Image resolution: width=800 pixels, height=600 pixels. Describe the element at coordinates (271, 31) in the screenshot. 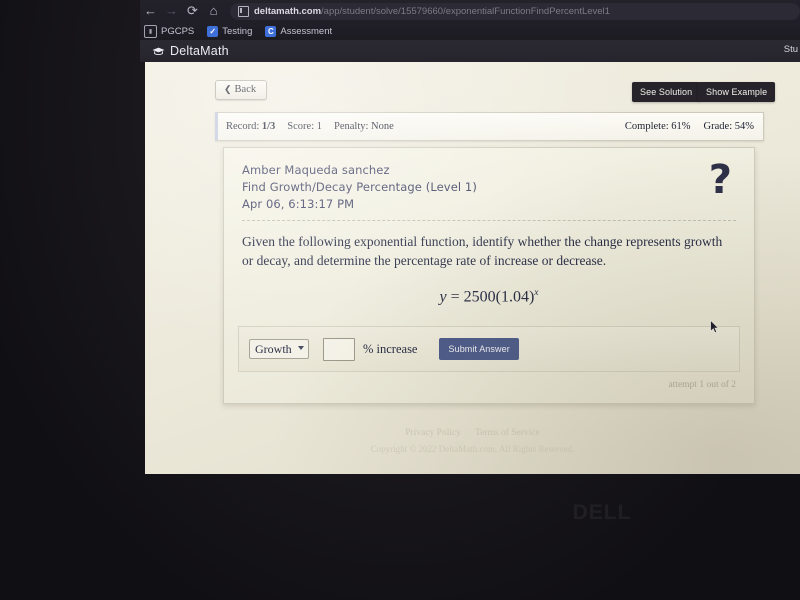

I see `c-letter-icon: C` at that location.